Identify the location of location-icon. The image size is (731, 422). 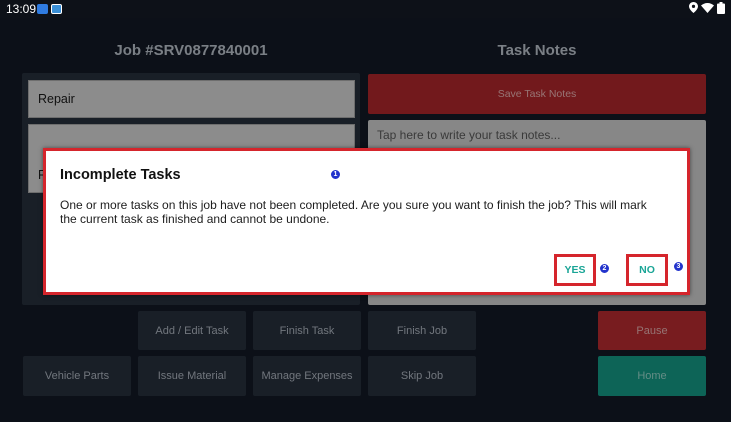
(693, 9).